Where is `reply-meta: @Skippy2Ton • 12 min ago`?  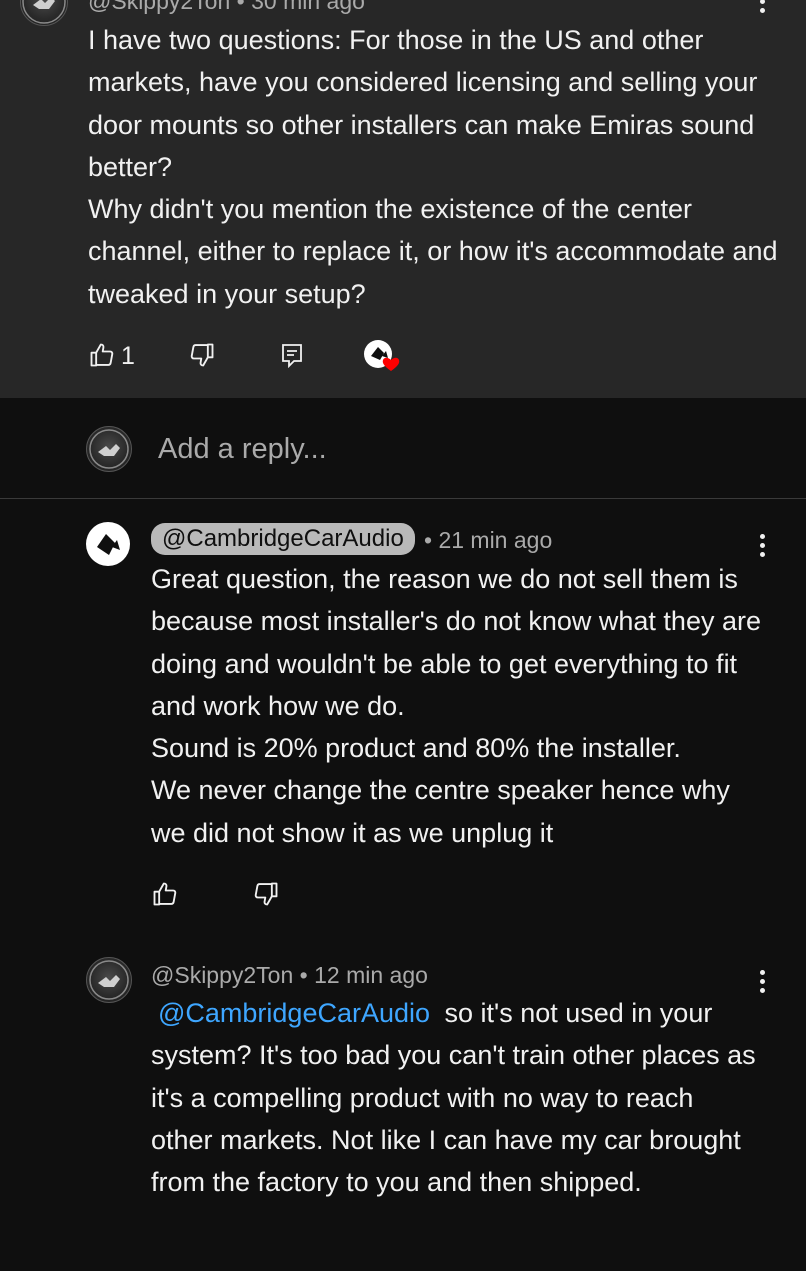
reply-meta: @Skippy2Ton • 12 min ago is located at coordinates (289, 975).